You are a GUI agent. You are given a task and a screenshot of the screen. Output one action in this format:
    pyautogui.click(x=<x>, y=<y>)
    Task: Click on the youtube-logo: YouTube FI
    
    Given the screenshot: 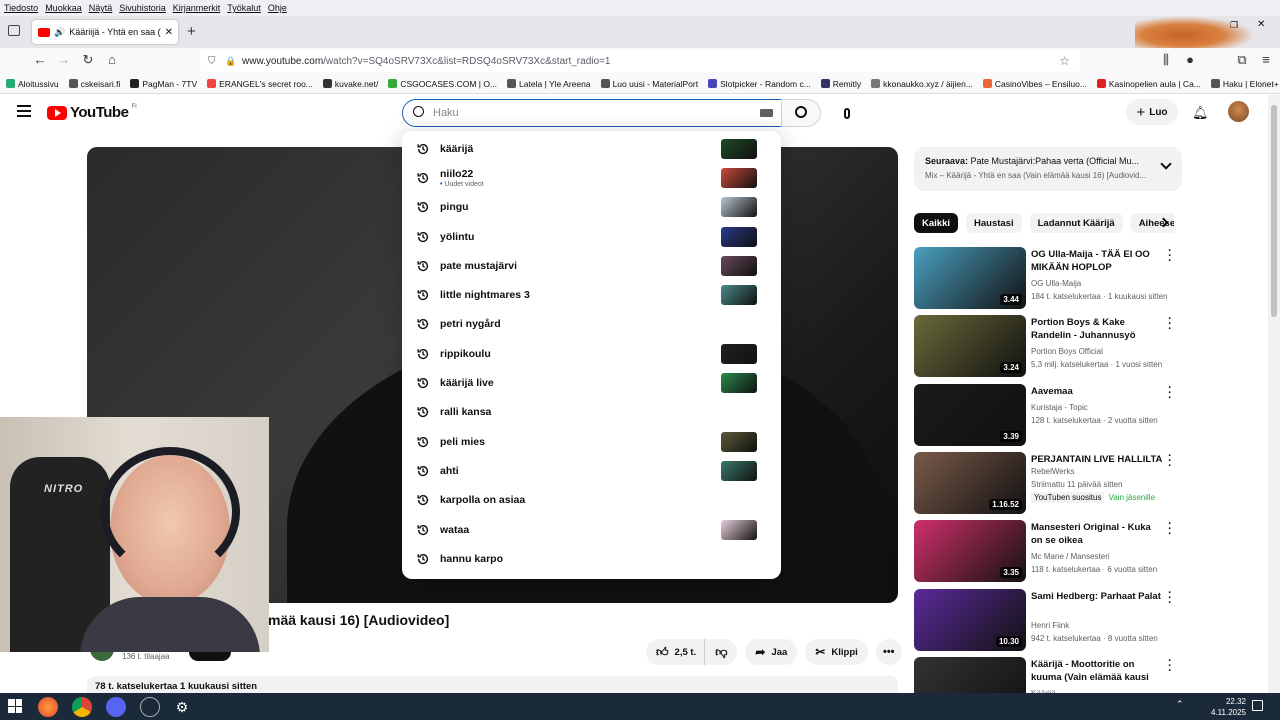 What is the action you would take?
    pyautogui.click(x=92, y=112)
    